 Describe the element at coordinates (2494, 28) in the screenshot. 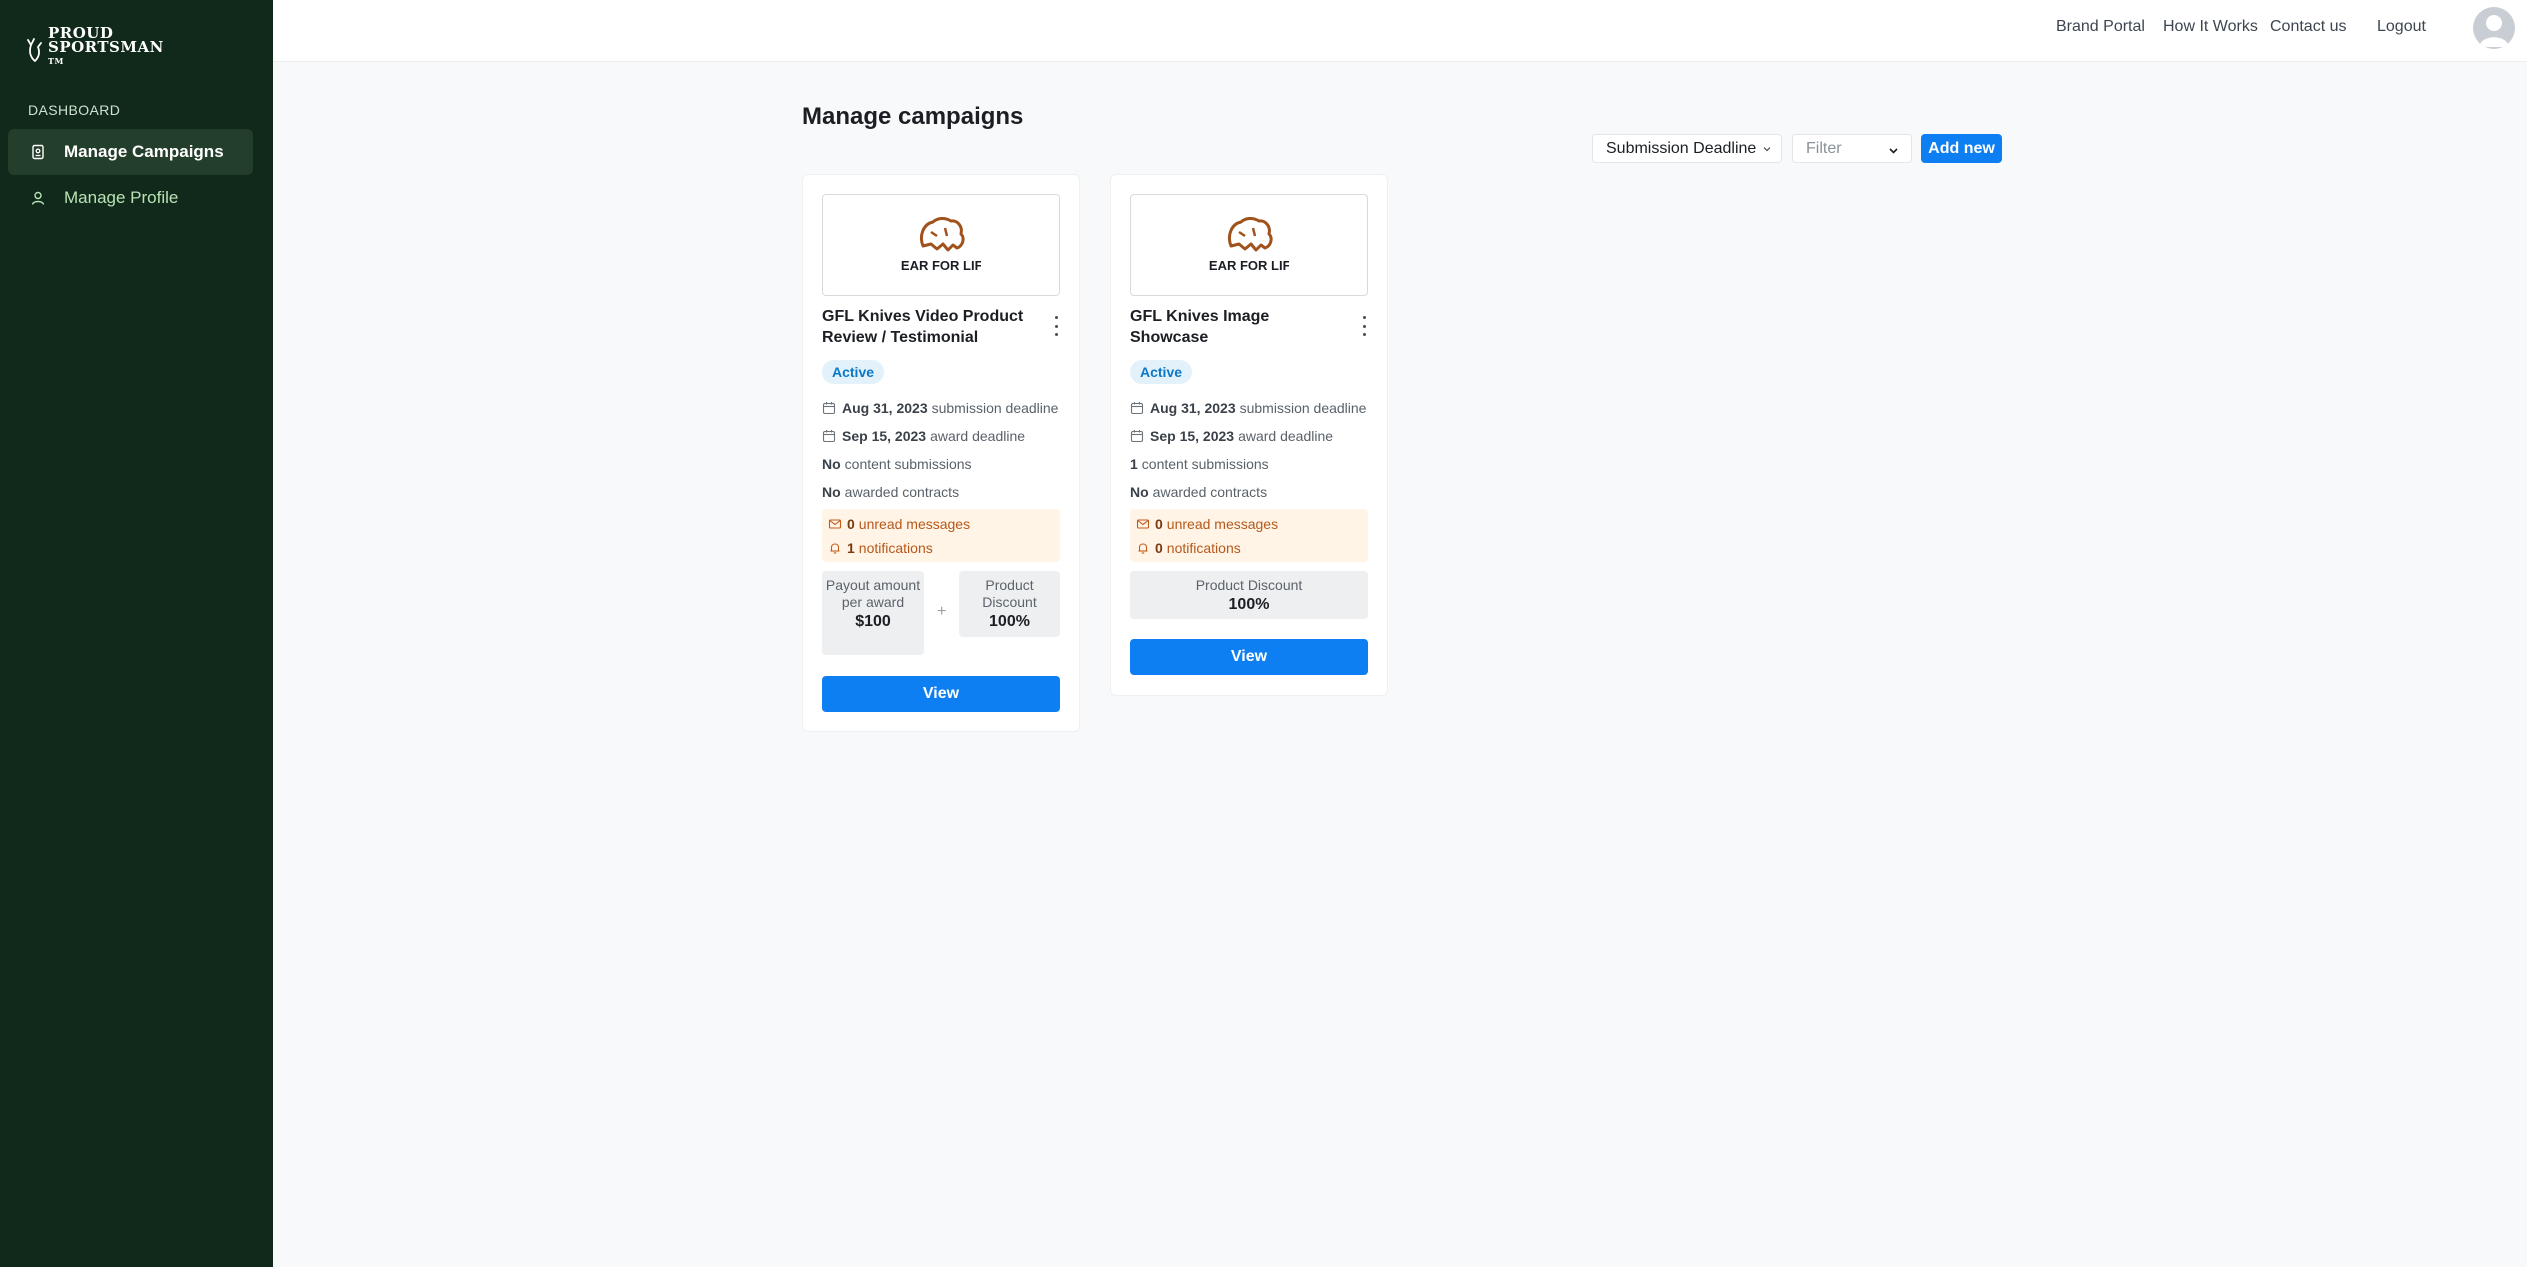

I see `avatar` at that location.